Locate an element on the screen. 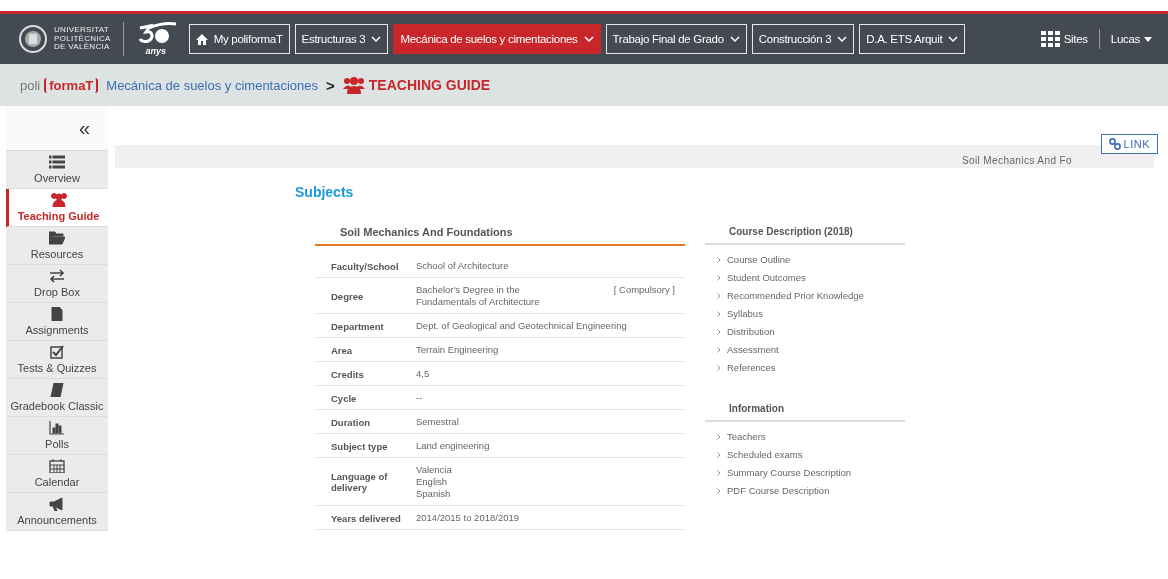 This screenshot has width=1168, height=579. section-link: Recommended Prior Knowledge is located at coordinates (805, 296).